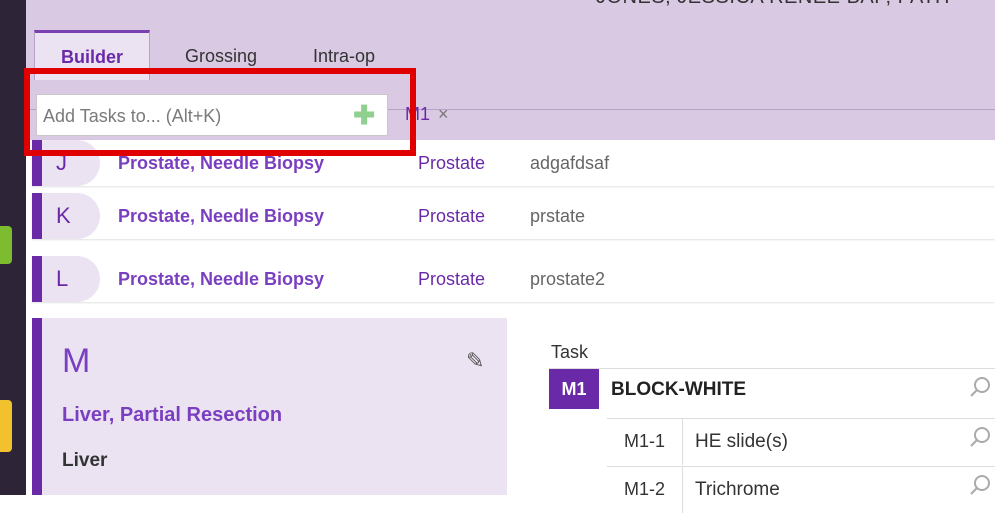 This screenshot has width=995, height=513. I want to click on task-name: HE slide(s), so click(741, 441).